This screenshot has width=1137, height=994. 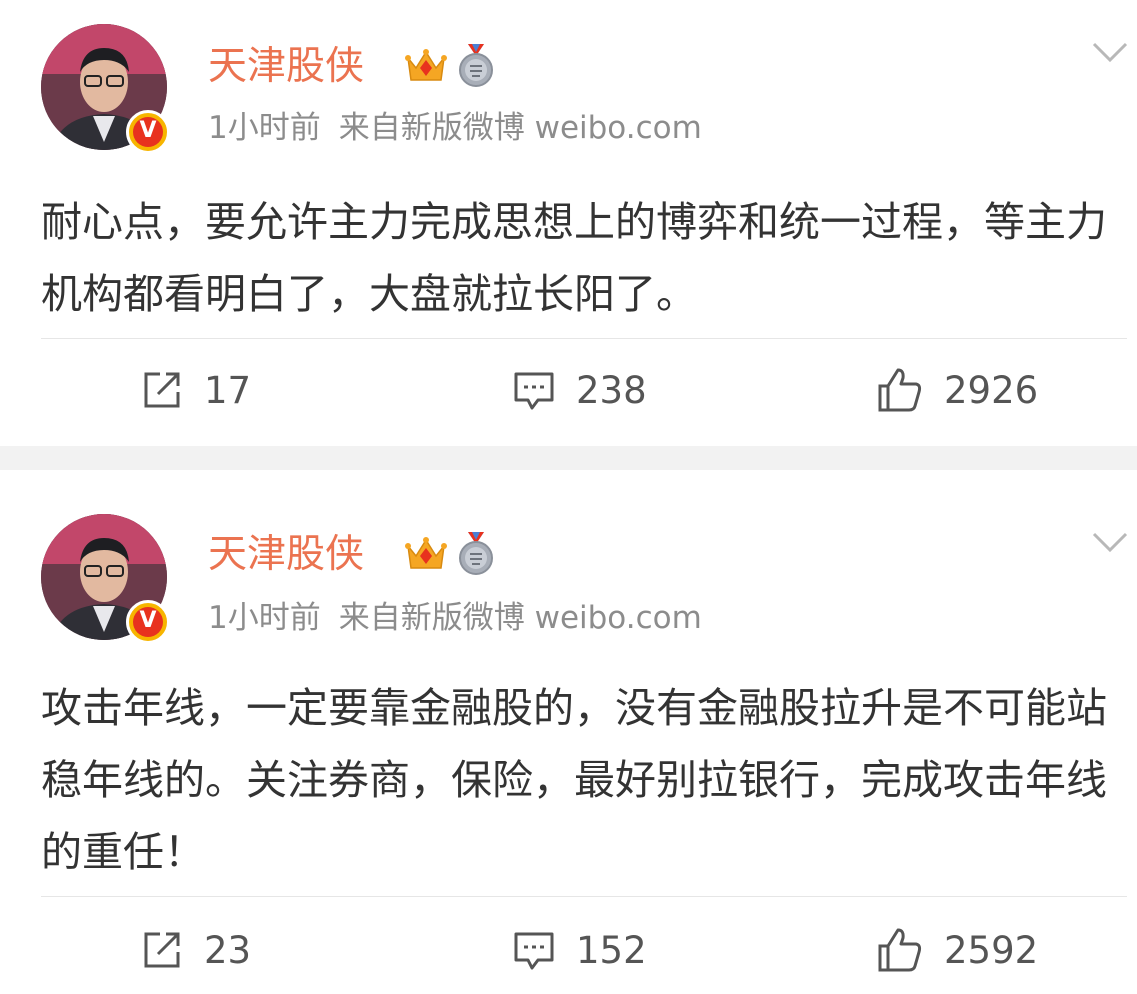 I want to click on like-button: 2926, so click(x=957, y=390).